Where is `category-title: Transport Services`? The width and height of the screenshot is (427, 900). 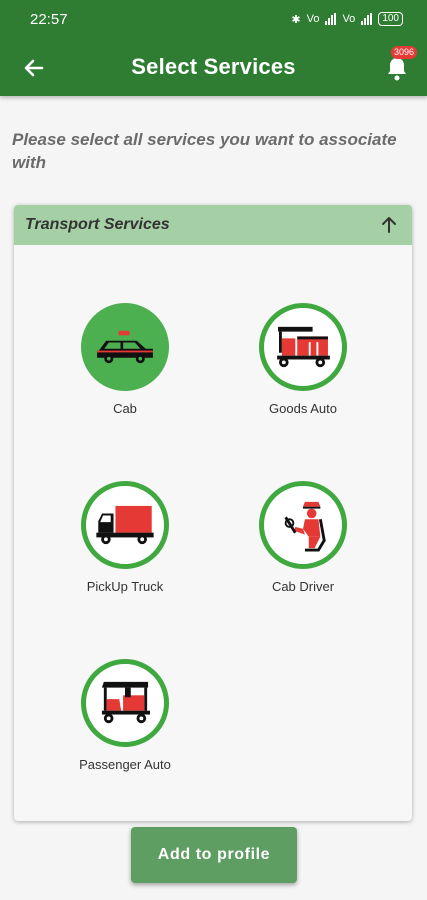
category-title: Transport Services is located at coordinates (97, 224).